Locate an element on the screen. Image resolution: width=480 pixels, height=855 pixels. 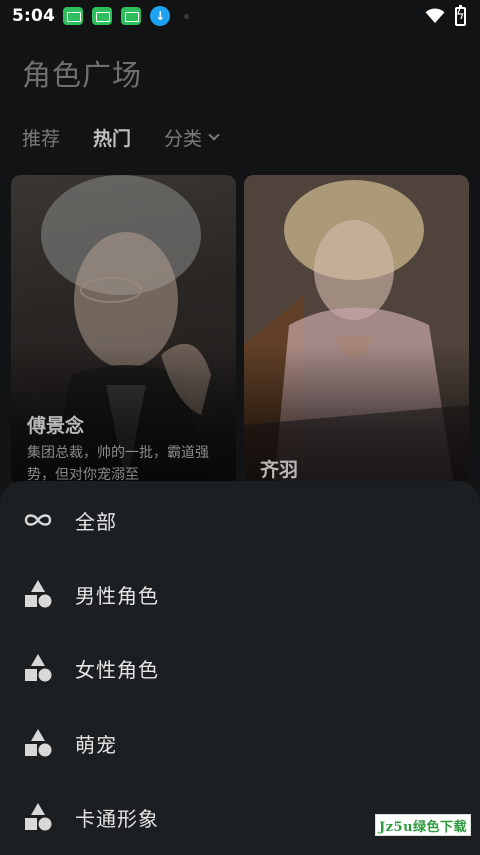
category-item-all: 全部 is located at coordinates (240, 520).